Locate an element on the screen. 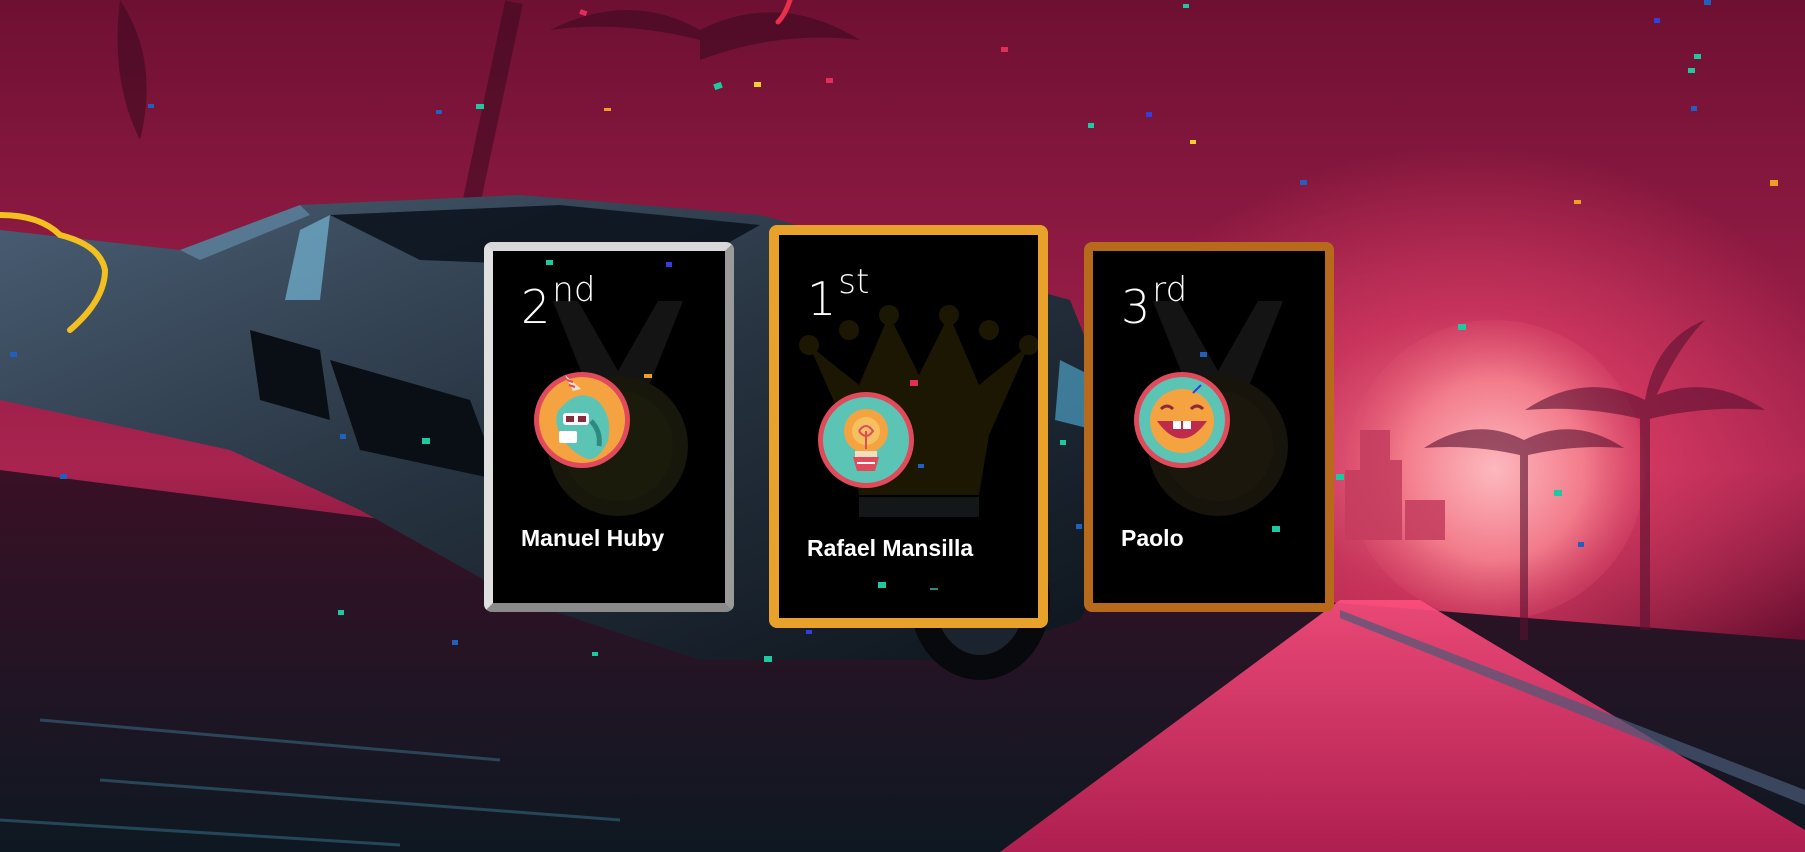 This screenshot has height=852, width=1805. player-name: Paolo is located at coordinates (1152, 538).